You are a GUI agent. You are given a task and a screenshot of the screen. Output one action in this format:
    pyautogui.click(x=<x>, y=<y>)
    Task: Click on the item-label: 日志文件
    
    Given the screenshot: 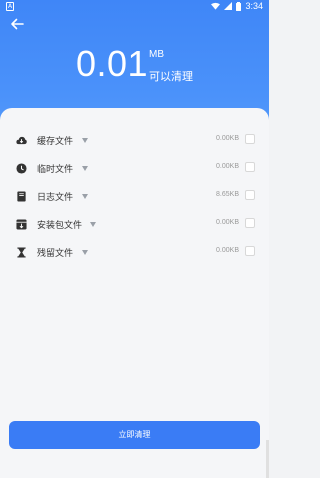 What is the action you would take?
    pyautogui.click(x=55, y=198)
    